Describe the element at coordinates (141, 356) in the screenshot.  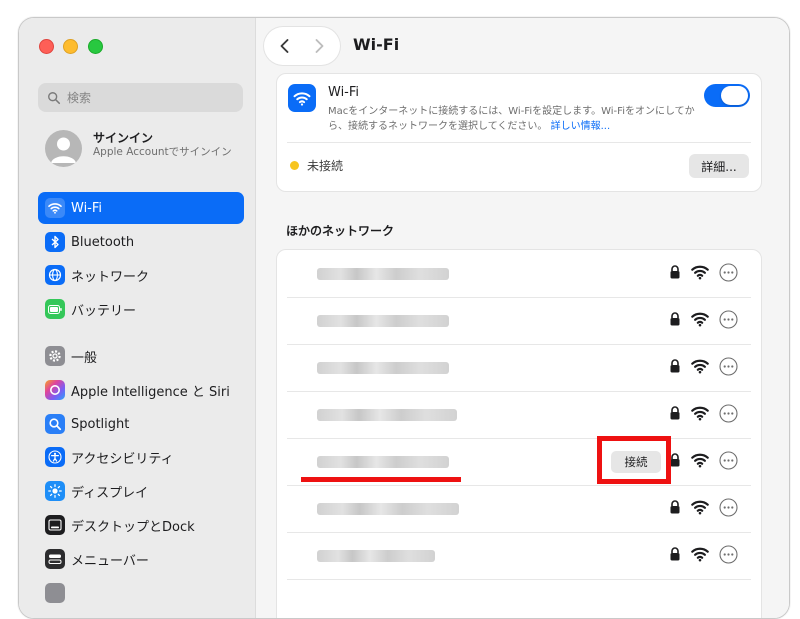
I see `sidebar-item-general: 一般` at that location.